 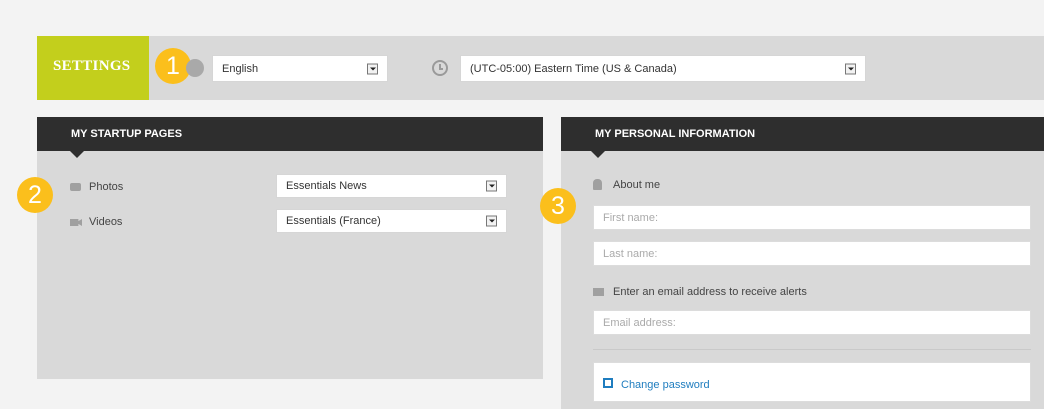 What do you see at coordinates (391, 221) in the screenshot?
I see `videos-startup-select: Essentials (France)` at bounding box center [391, 221].